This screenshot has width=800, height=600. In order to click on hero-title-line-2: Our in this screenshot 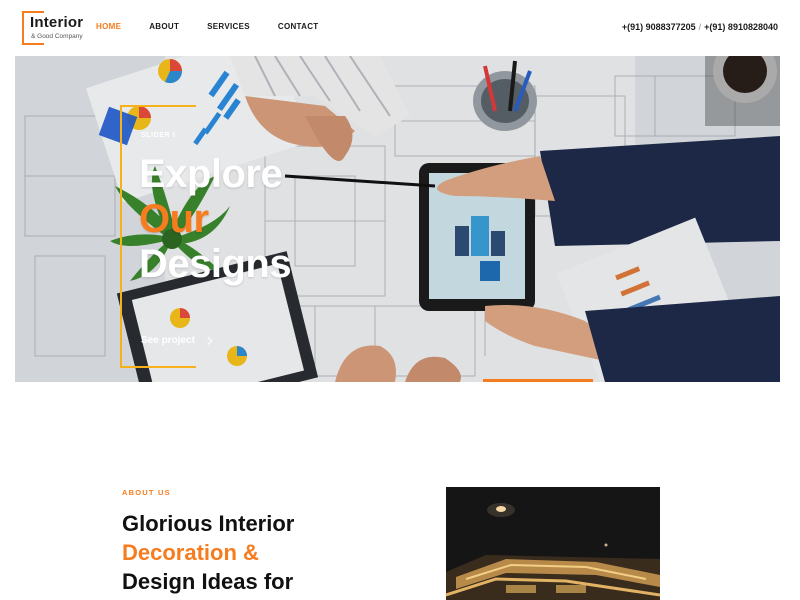, I will do `click(174, 219)`.